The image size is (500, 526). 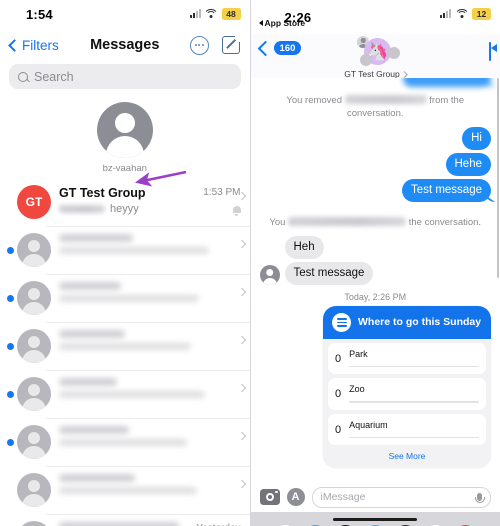 What do you see at coordinates (314, 100) in the screenshot?
I see `system-text-before: You removed` at bounding box center [314, 100].